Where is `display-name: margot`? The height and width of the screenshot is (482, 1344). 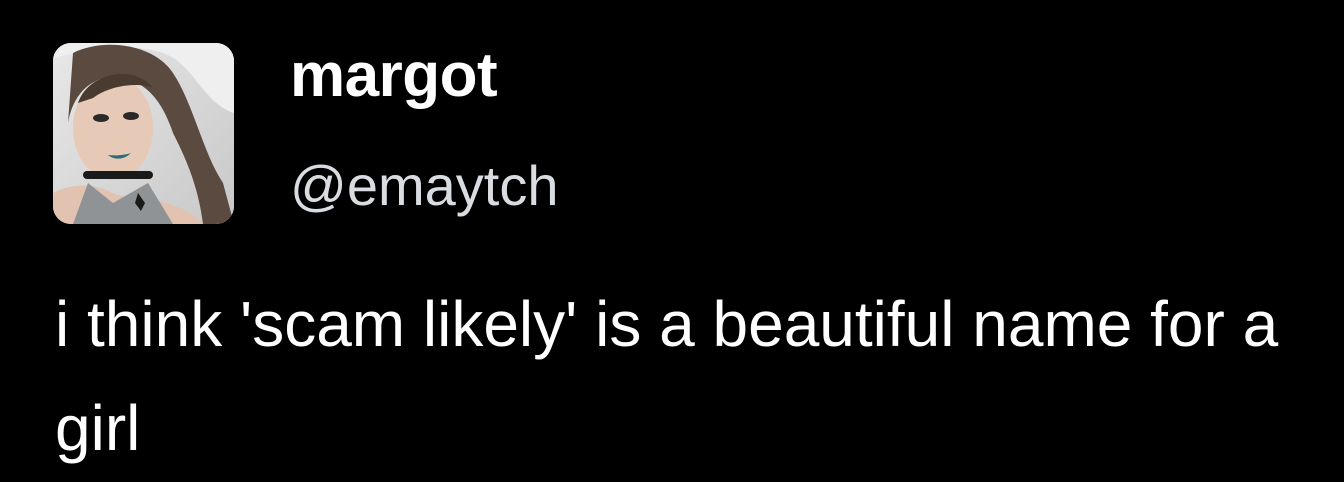 display-name: margot is located at coordinates (394, 76).